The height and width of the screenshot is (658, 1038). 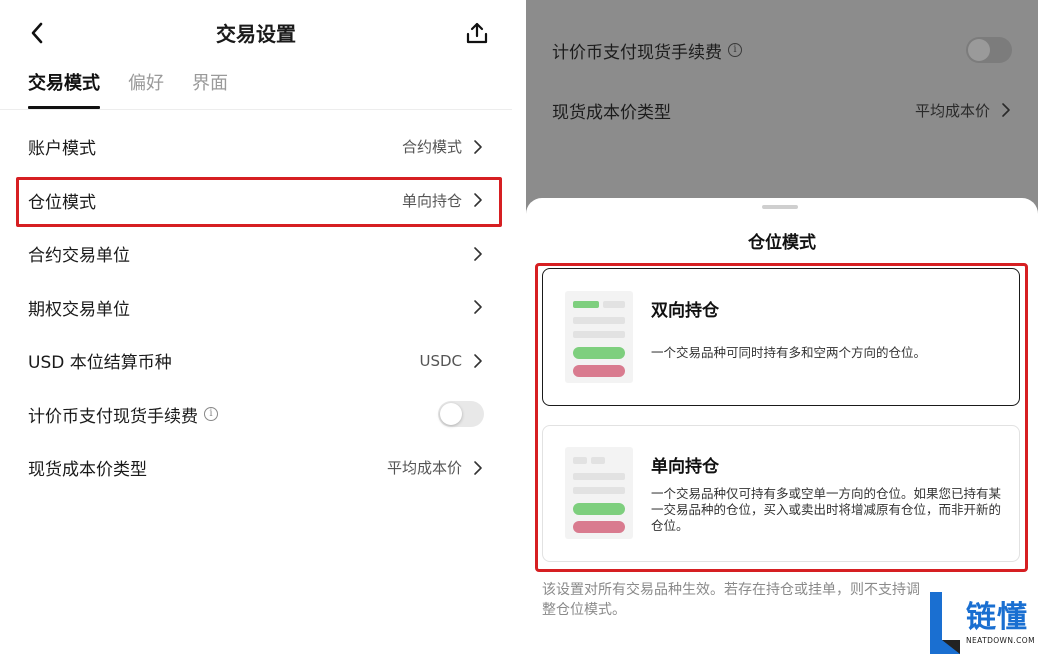 What do you see at coordinates (685, 467) in the screenshot?
I see `option-title: 单向持仓` at bounding box center [685, 467].